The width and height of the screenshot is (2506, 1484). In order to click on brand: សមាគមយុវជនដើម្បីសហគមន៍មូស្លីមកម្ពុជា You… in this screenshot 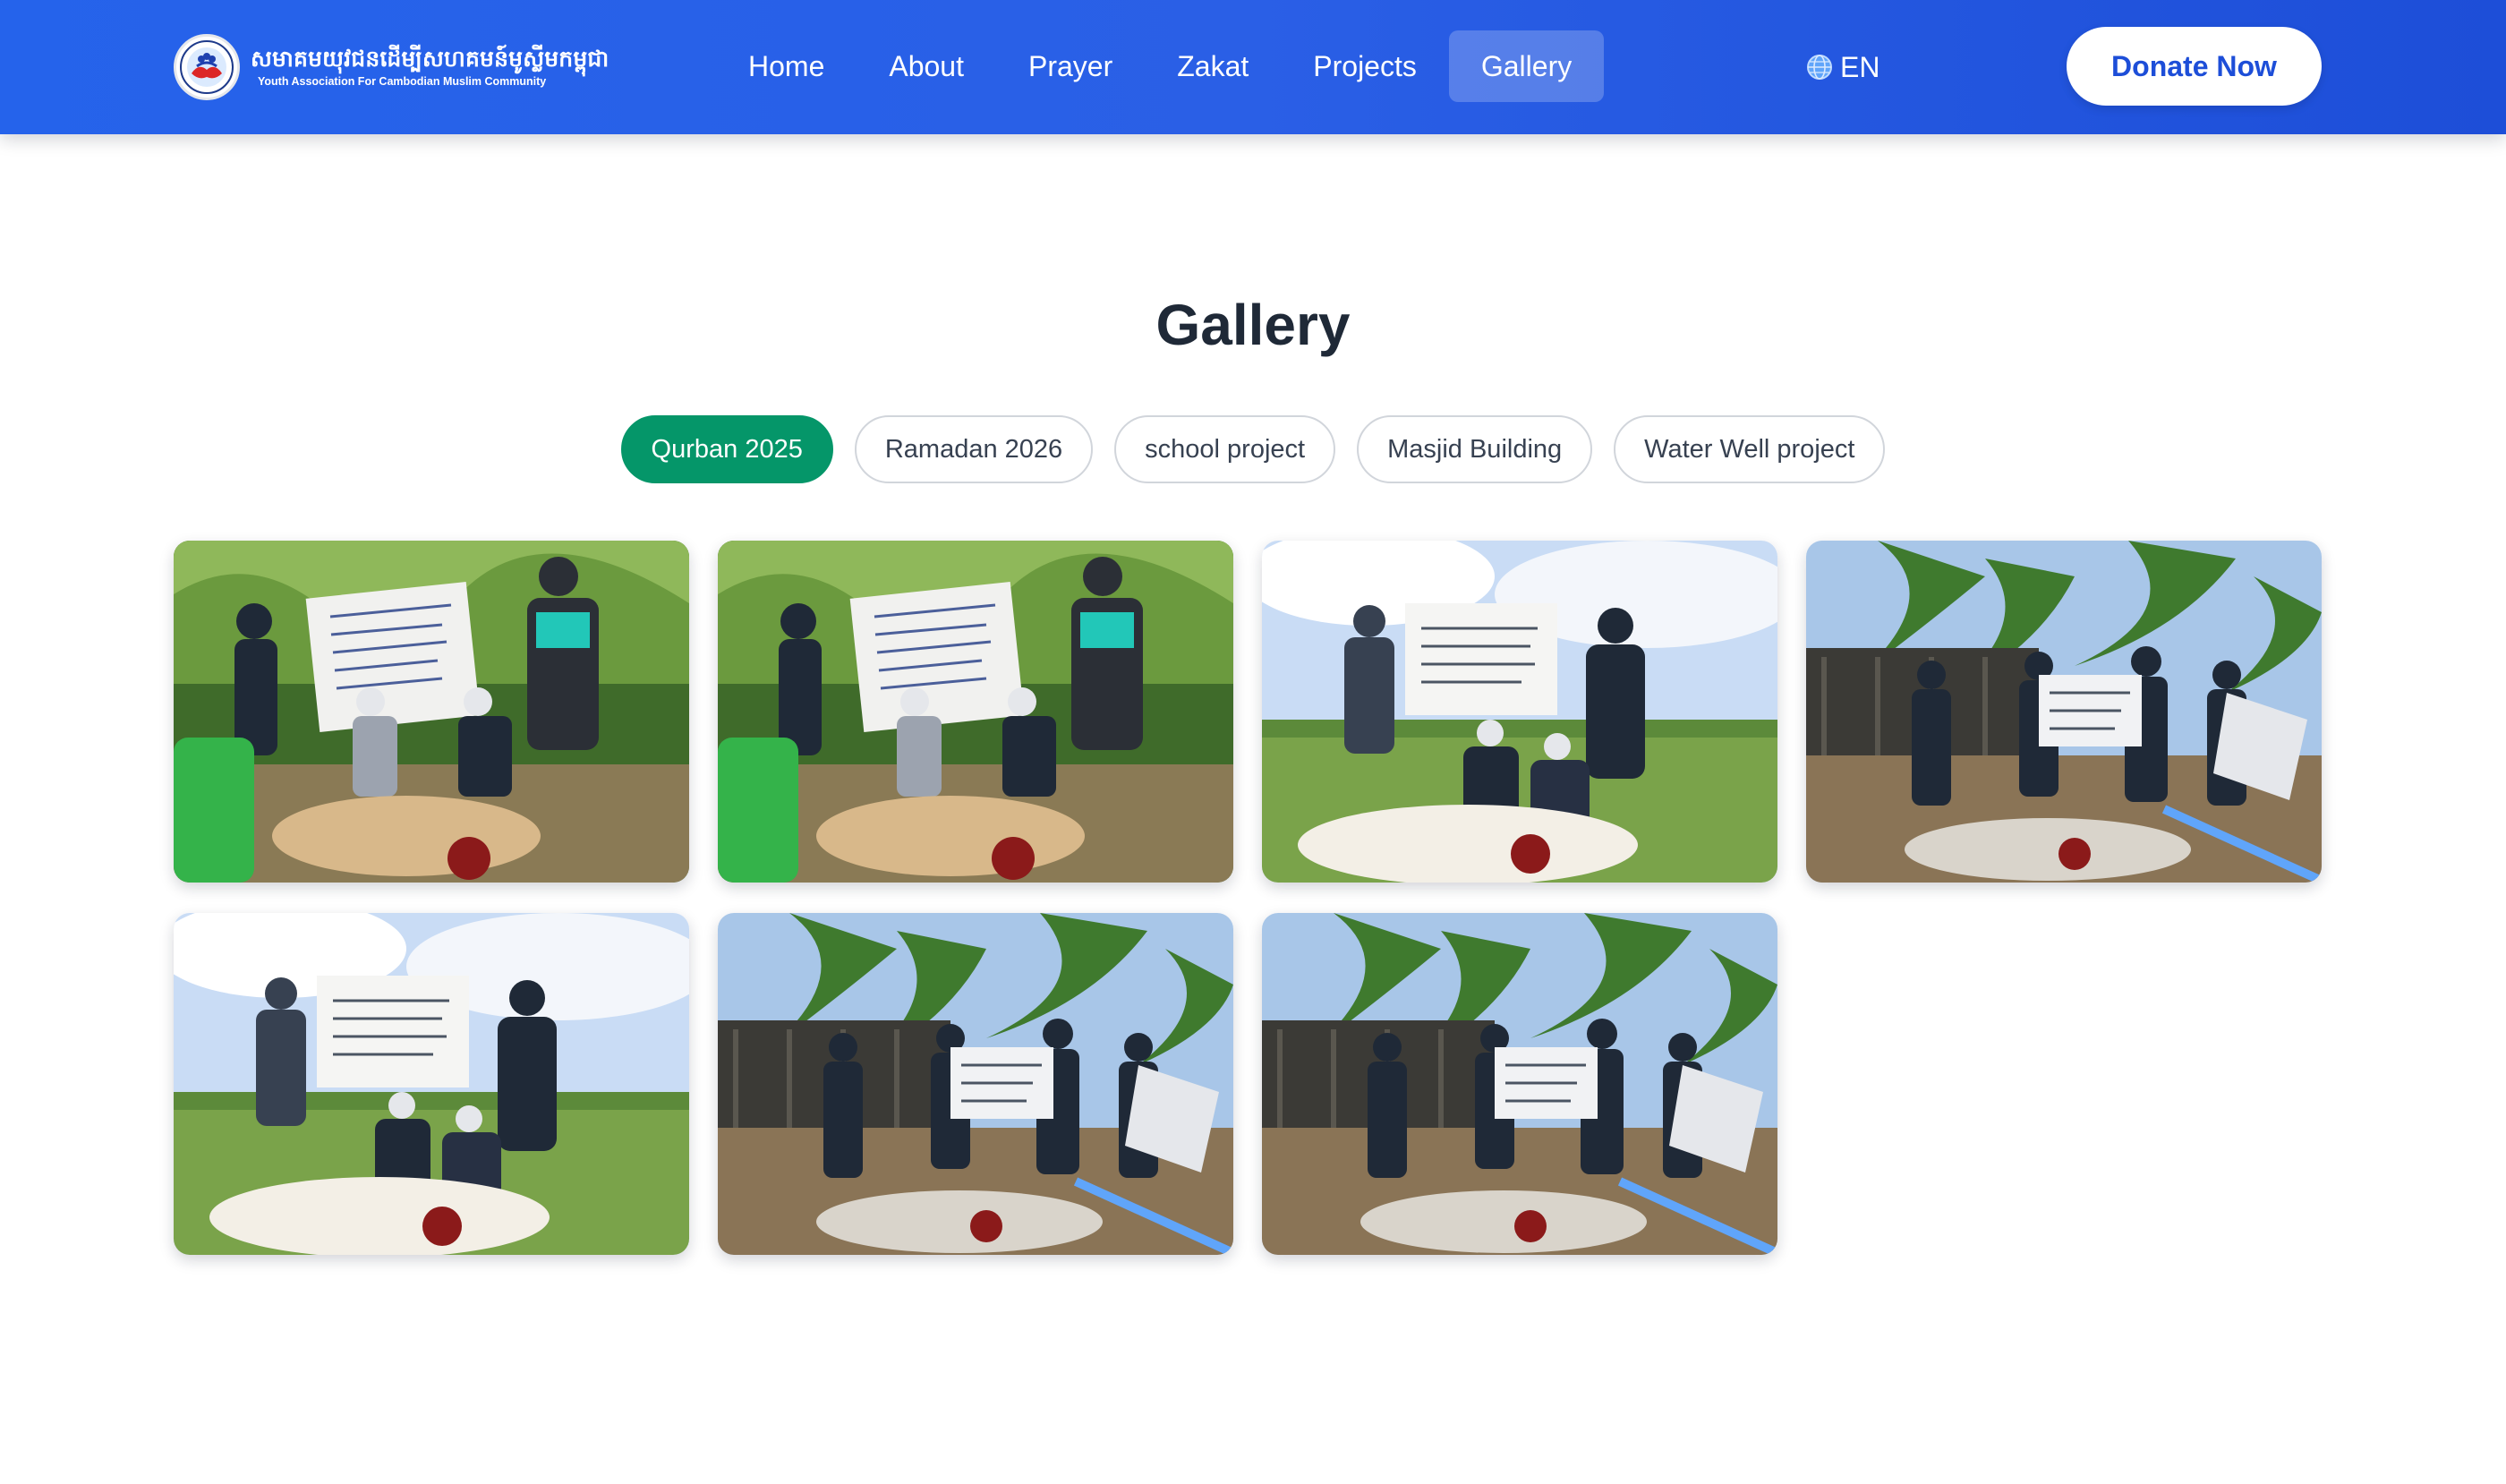, I will do `click(391, 67)`.